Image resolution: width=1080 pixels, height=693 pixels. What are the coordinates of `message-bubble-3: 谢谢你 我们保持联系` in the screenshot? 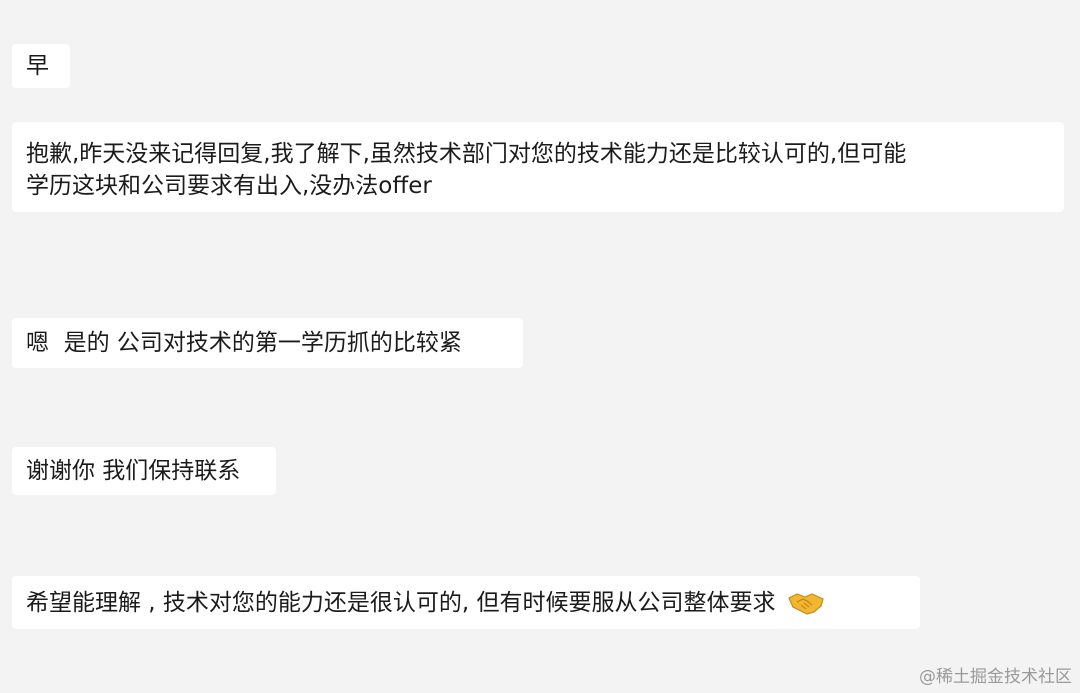 It's located at (144, 471).